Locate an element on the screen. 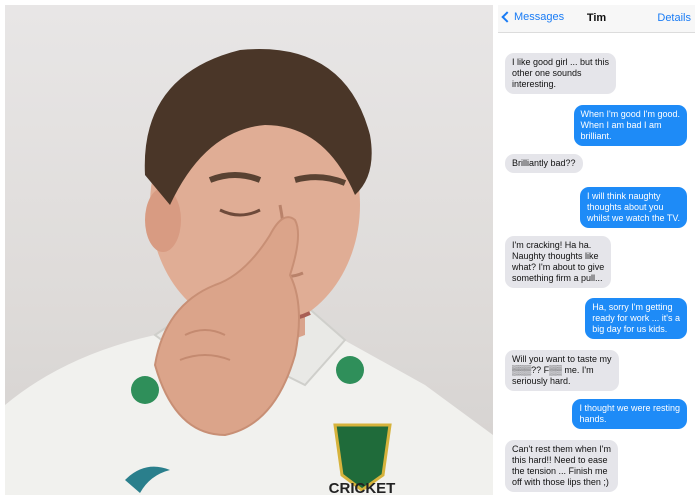  shirt-logo-text: CRICKET is located at coordinates (362, 487).